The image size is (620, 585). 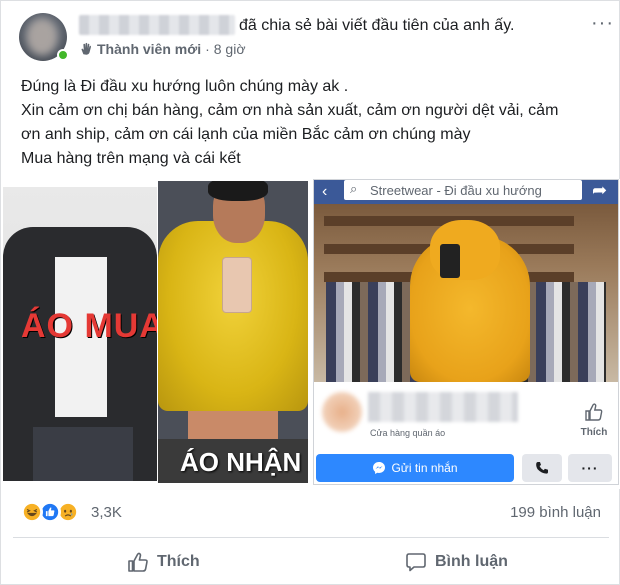 What do you see at coordinates (238, 191) in the screenshot?
I see `hair-shape` at bounding box center [238, 191].